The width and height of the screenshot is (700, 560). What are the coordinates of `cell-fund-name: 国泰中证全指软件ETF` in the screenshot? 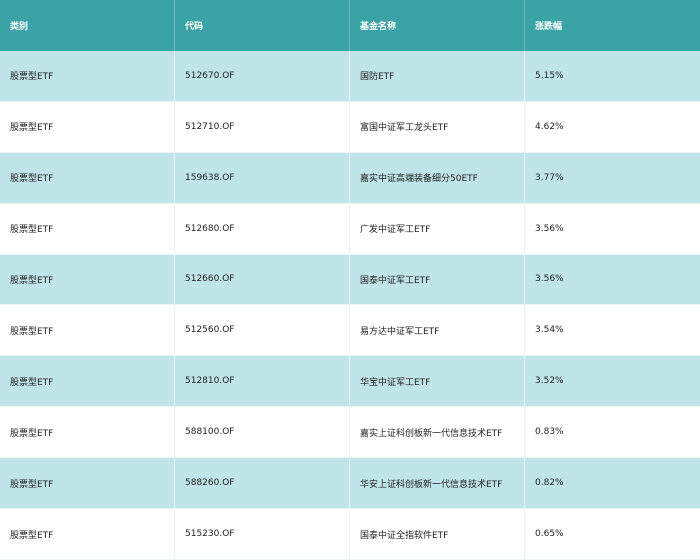 It's located at (437, 534).